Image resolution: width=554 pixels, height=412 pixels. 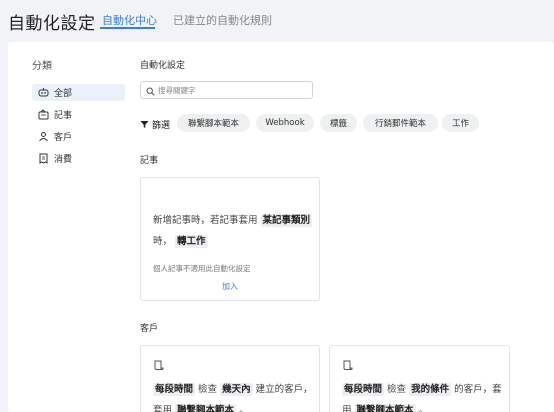 I want to click on search-box, so click(x=226, y=90).